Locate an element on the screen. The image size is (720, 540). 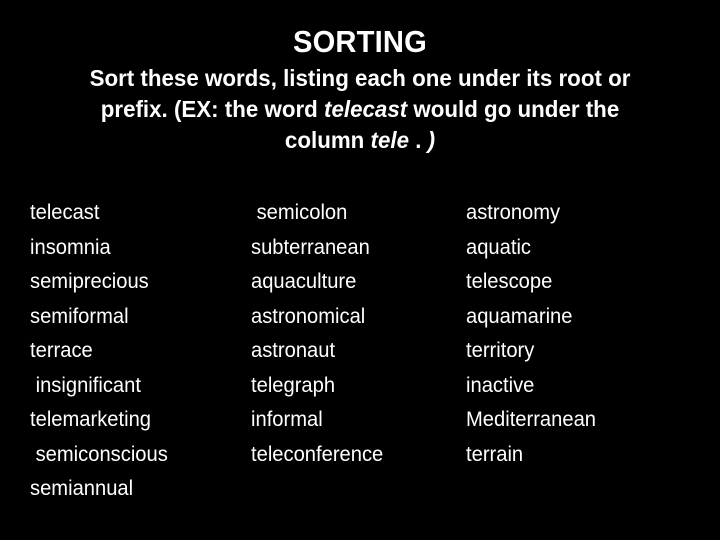
word-item: terrace is located at coordinates (61, 350).